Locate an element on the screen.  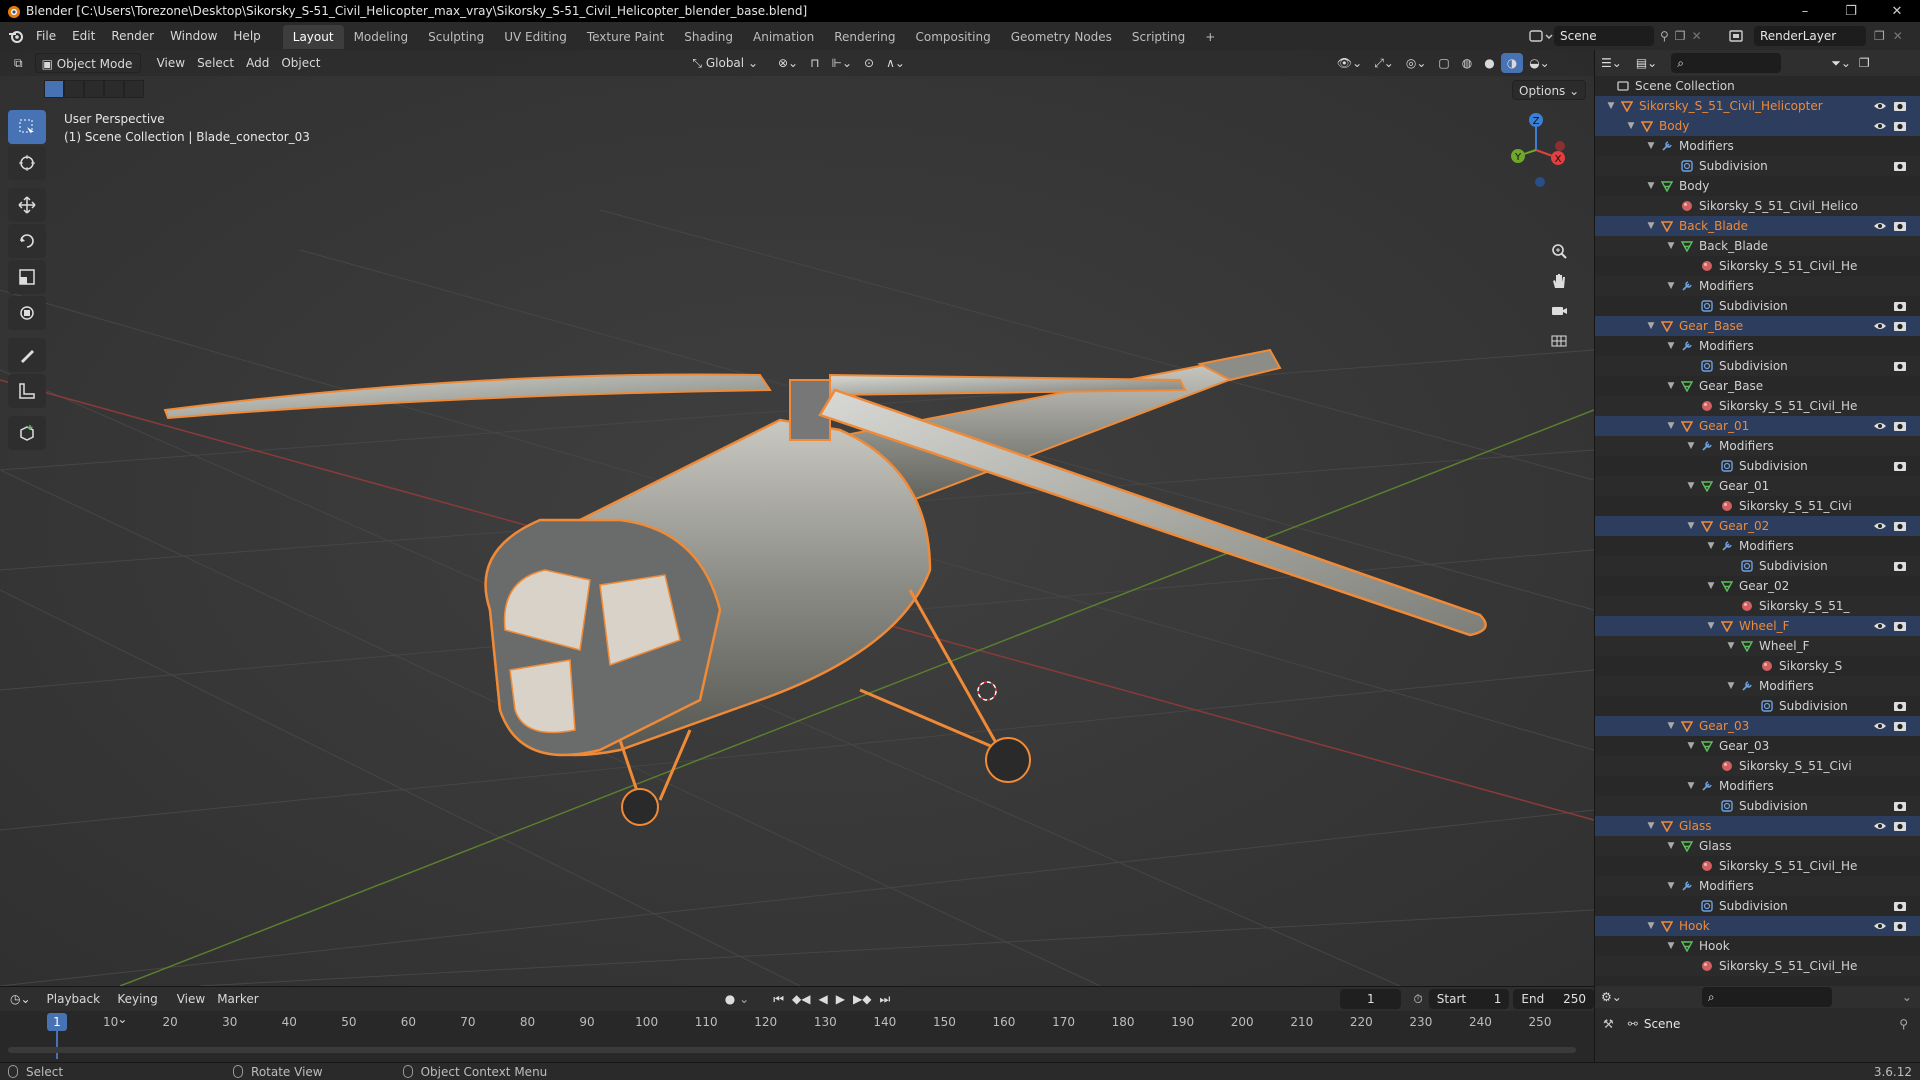
outliner-row: Sikorsky_S is located at coordinates (1757, 666).